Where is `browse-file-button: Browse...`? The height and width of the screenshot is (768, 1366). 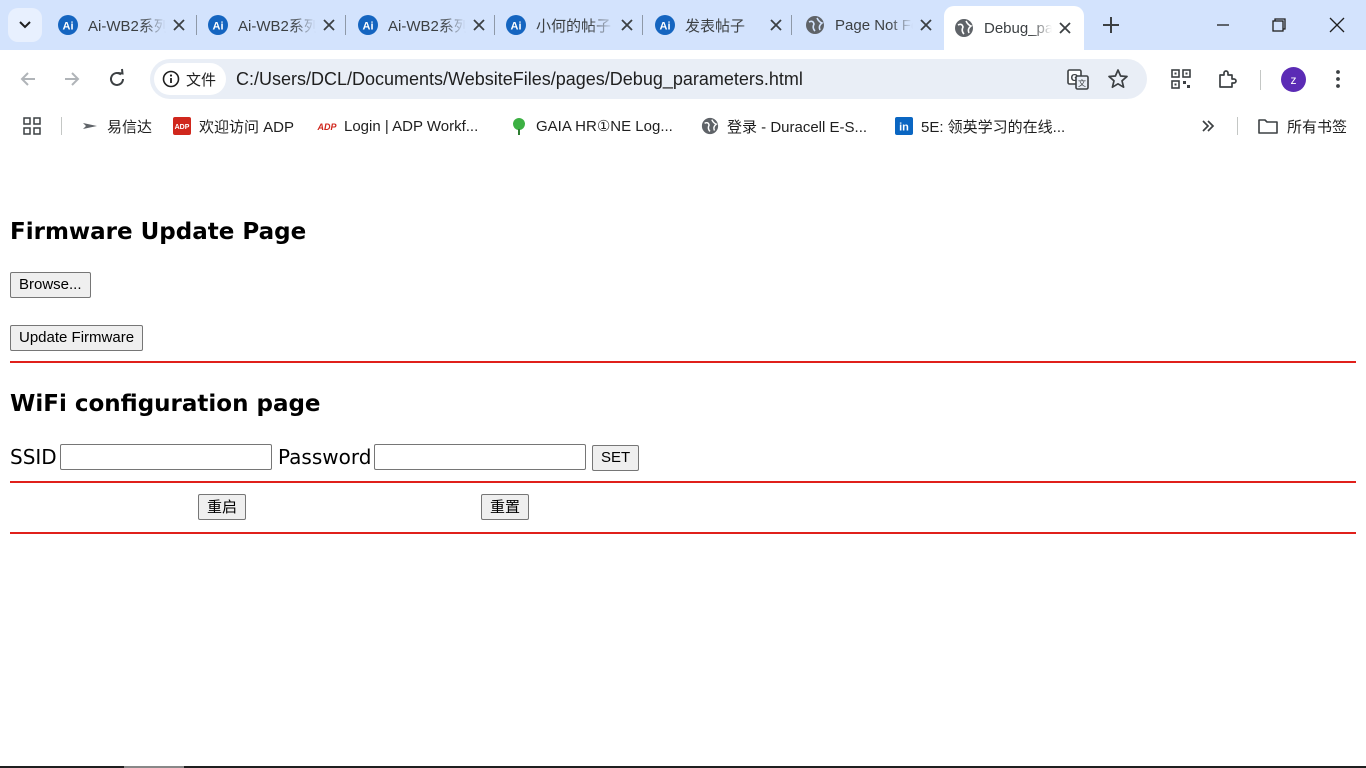
browse-file-button: Browse... is located at coordinates (50, 285).